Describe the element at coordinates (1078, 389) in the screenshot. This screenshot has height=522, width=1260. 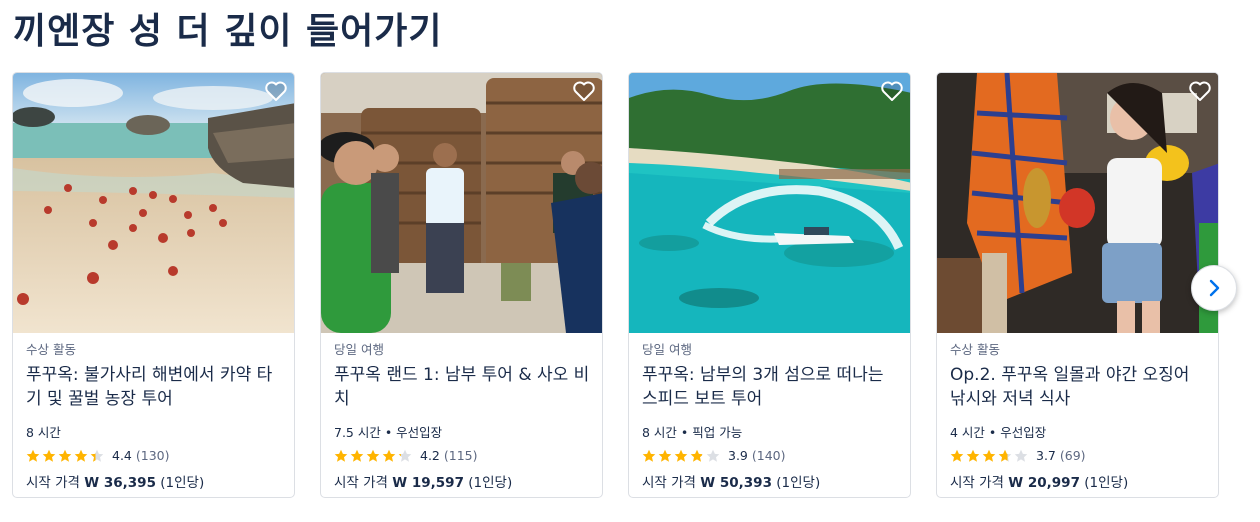
I see `activity-title: Op.2. 푸꾸옥 일몰과 야간 오징어 낚시와 저녁 식사` at that location.